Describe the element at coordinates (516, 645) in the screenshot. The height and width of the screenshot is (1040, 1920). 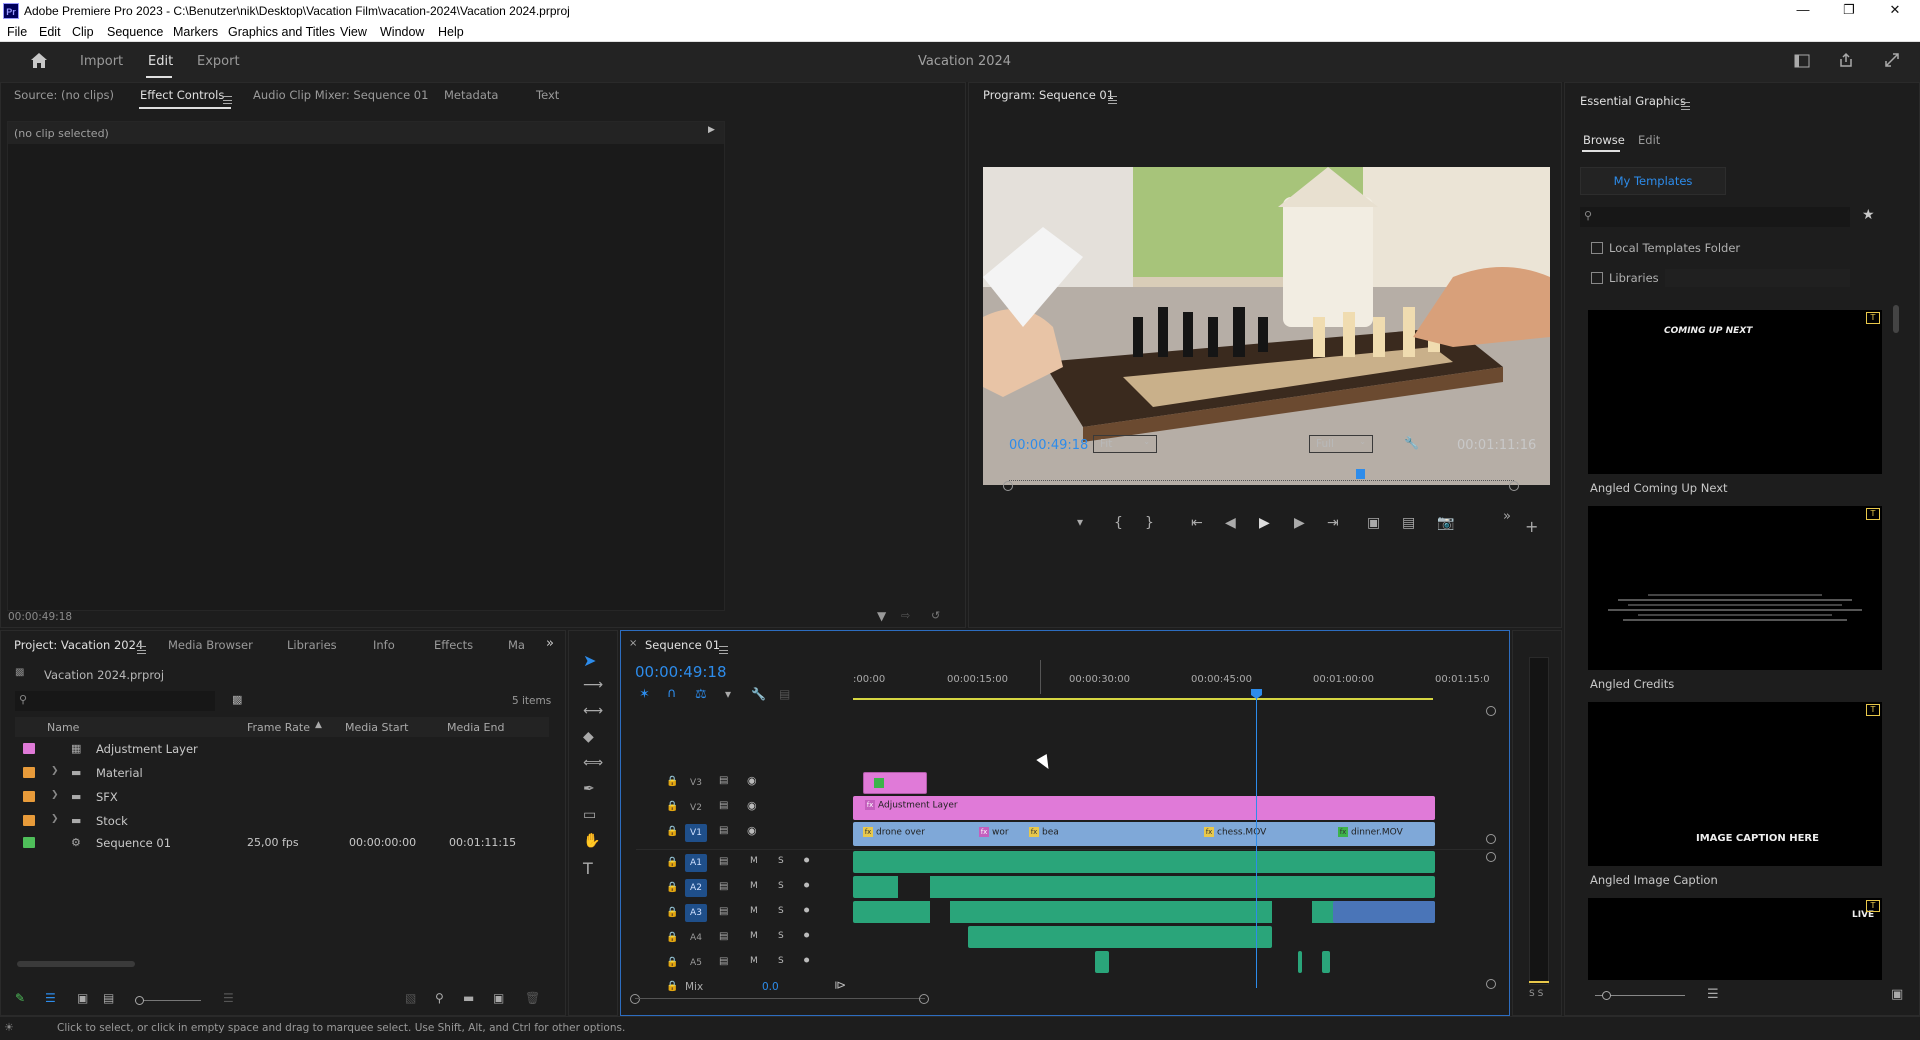
I see `tab-markers-truncated: Ma` at that location.